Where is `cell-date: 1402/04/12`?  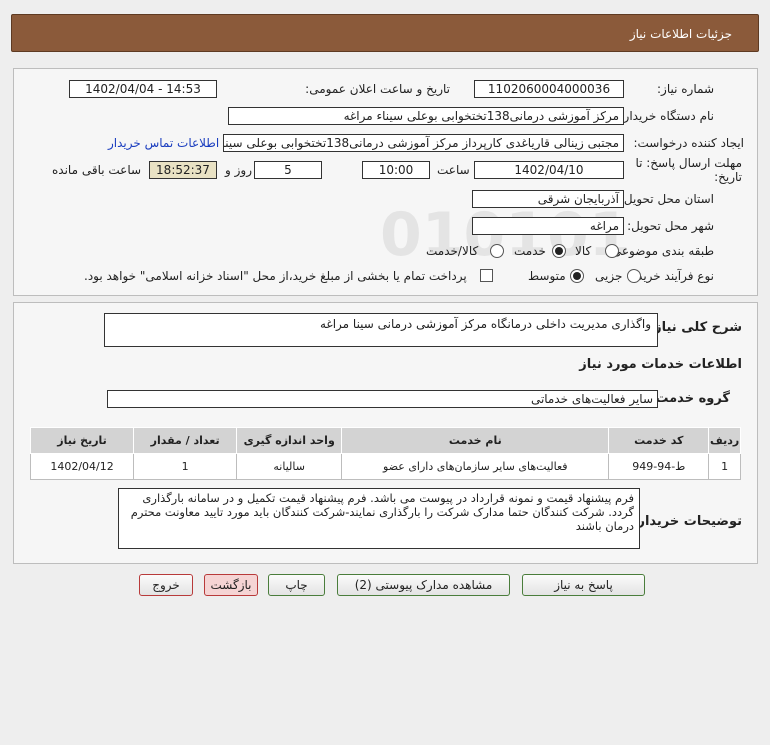 cell-date: 1402/04/12 is located at coordinates (82, 466).